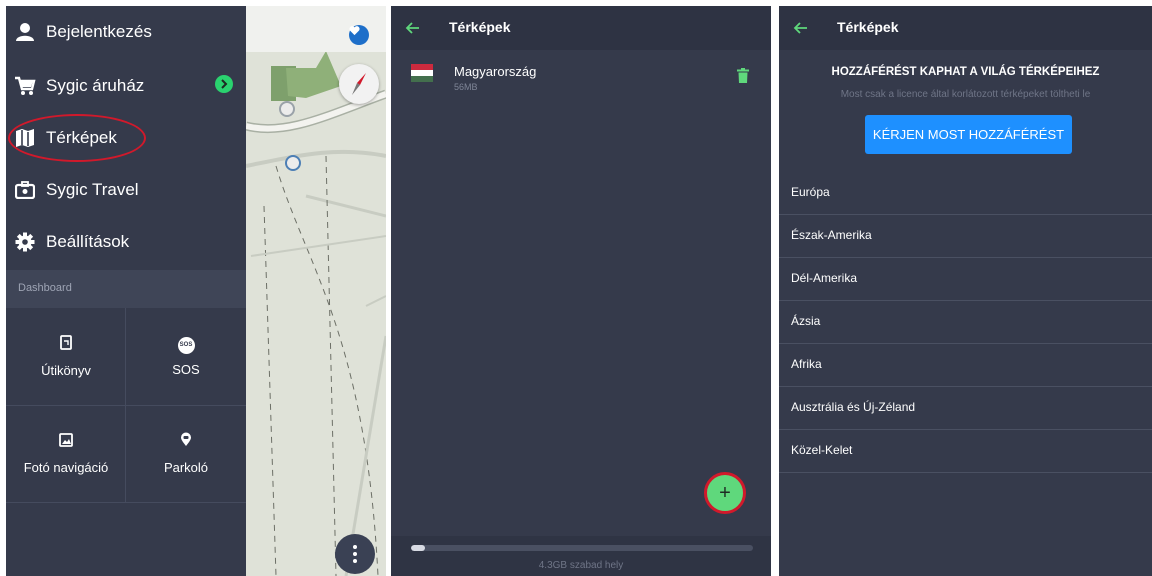 Image resolution: width=1152 pixels, height=576 pixels. Describe the element at coordinates (126, 502) in the screenshot. I see `divider` at that location.